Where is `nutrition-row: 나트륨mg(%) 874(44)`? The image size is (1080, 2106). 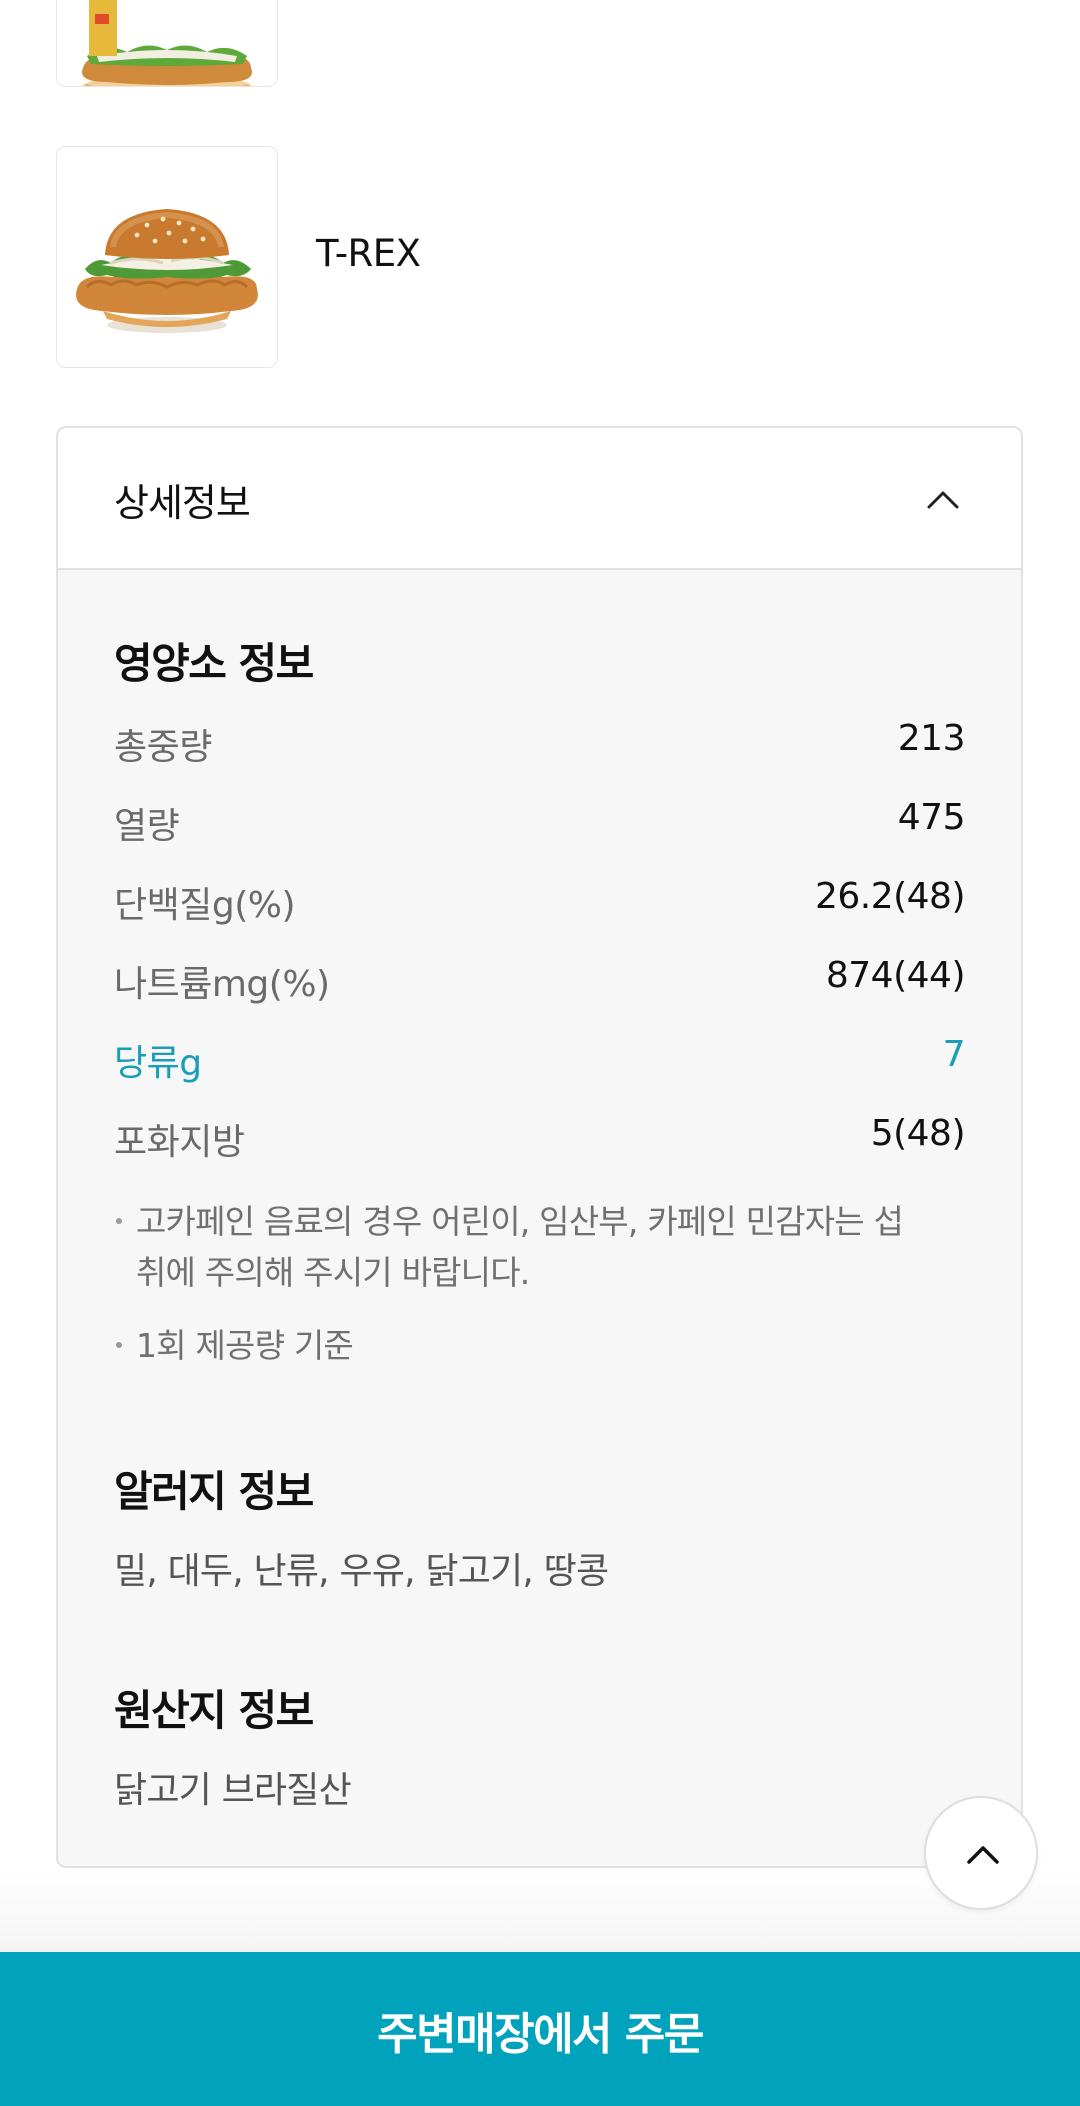
nutrition-row: 나트륨mg(%) 874(44) is located at coordinates (540, 980).